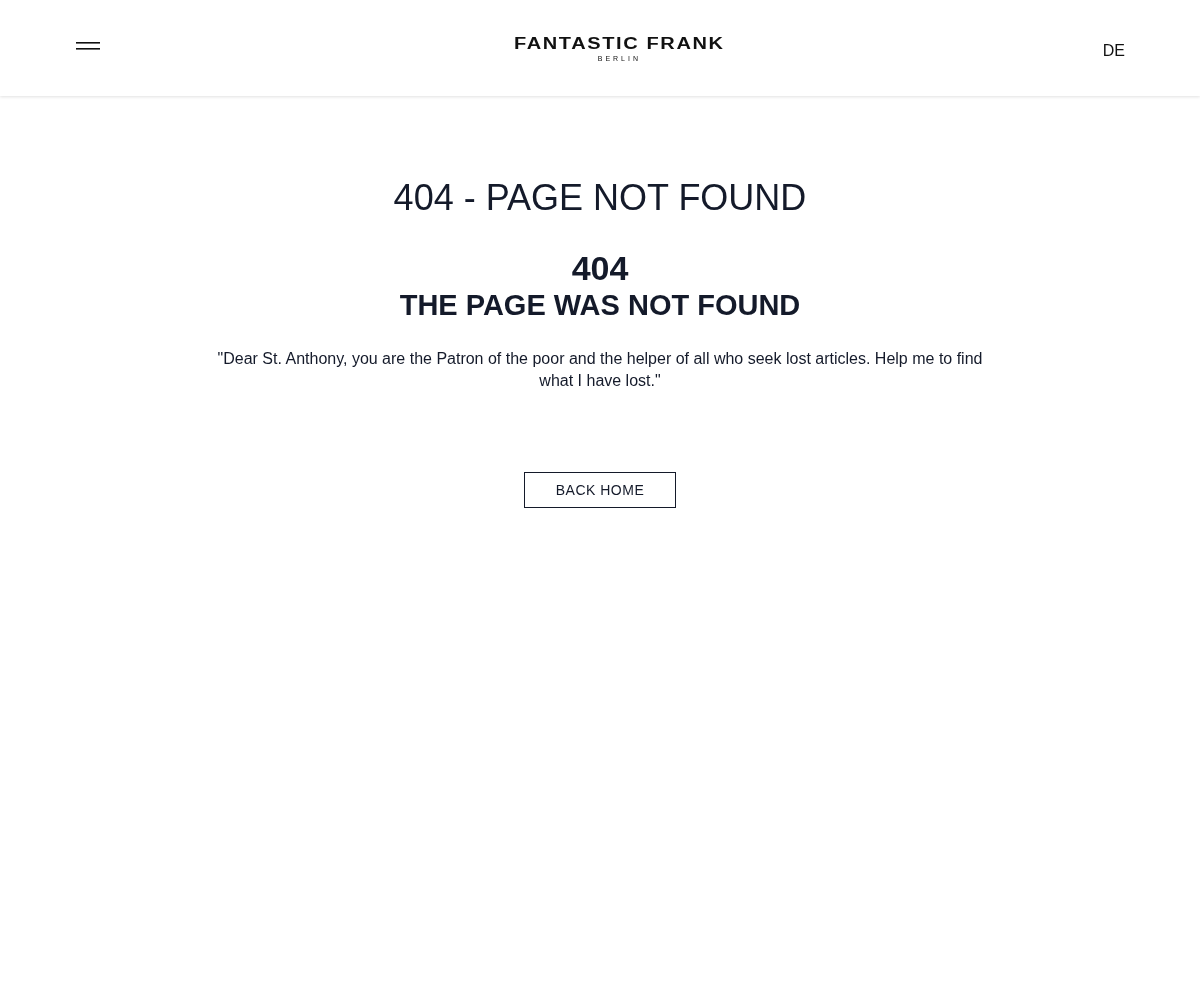 The height and width of the screenshot is (1000, 1200). What do you see at coordinates (600, 198) in the screenshot?
I see `page-title: 404 - PAGE NOT FOUND` at bounding box center [600, 198].